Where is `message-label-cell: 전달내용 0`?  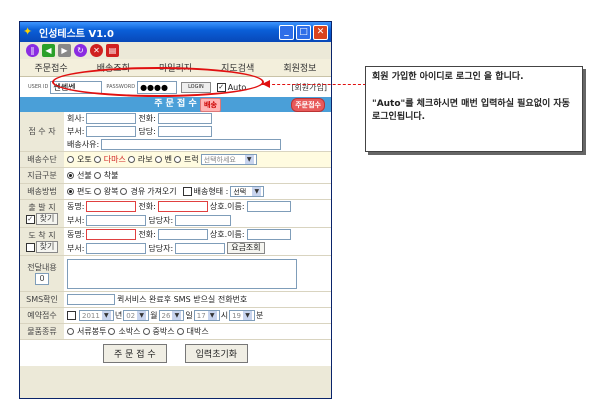 message-label-cell: 전달내용 0 is located at coordinates (42, 273).